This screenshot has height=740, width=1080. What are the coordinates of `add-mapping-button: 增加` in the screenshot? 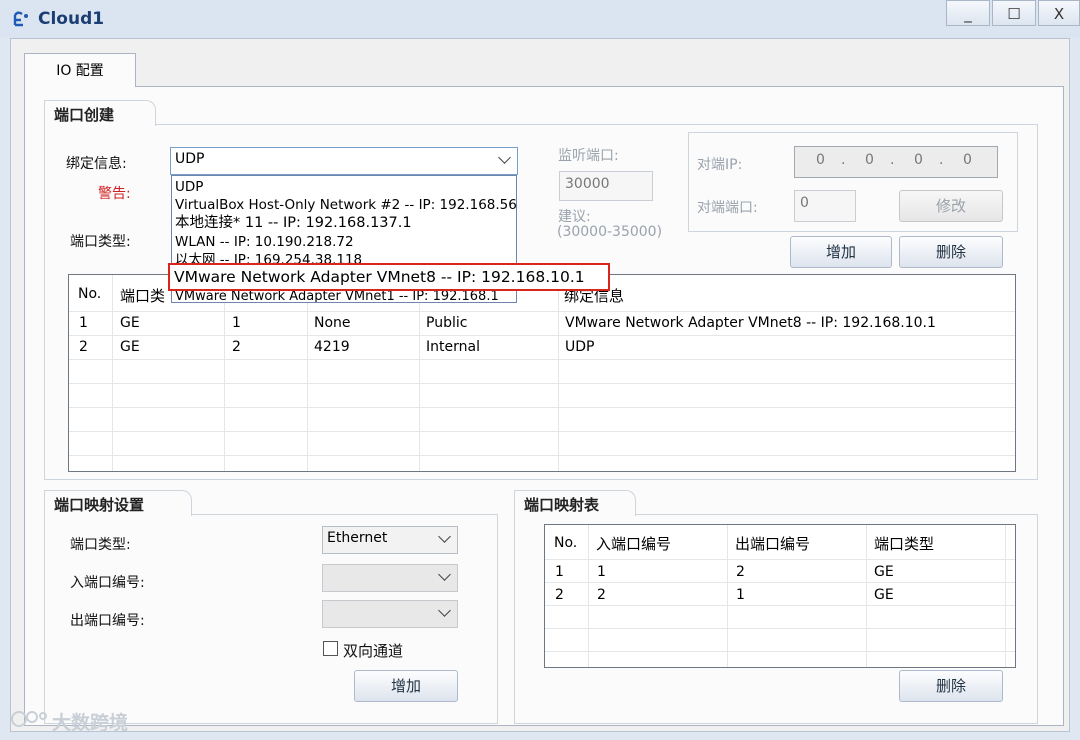 It's located at (406, 686).